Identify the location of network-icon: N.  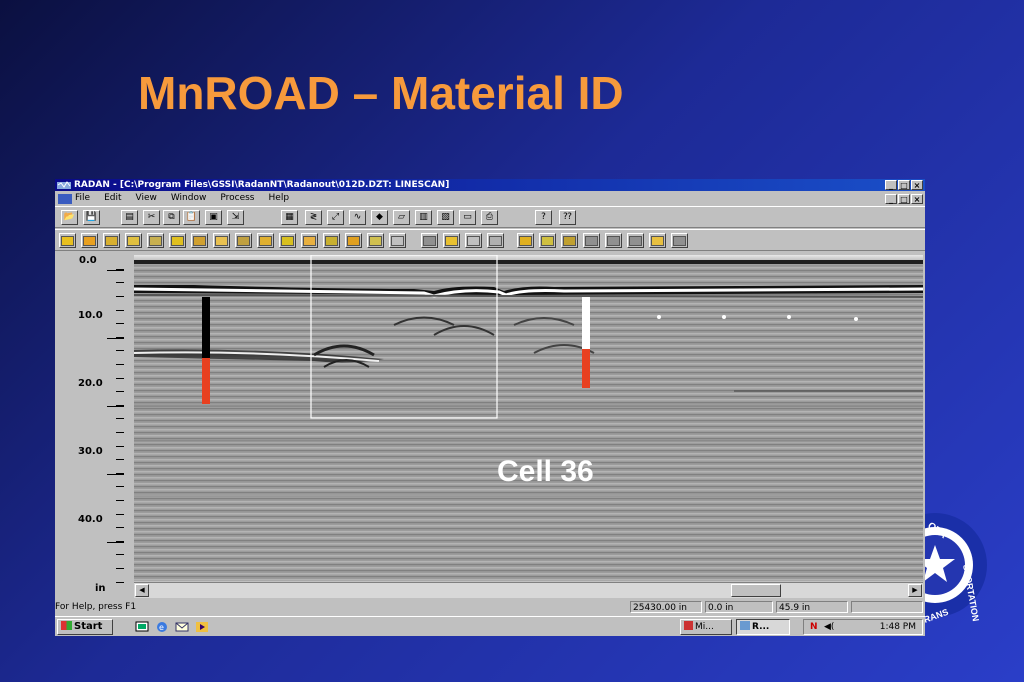
(814, 627).